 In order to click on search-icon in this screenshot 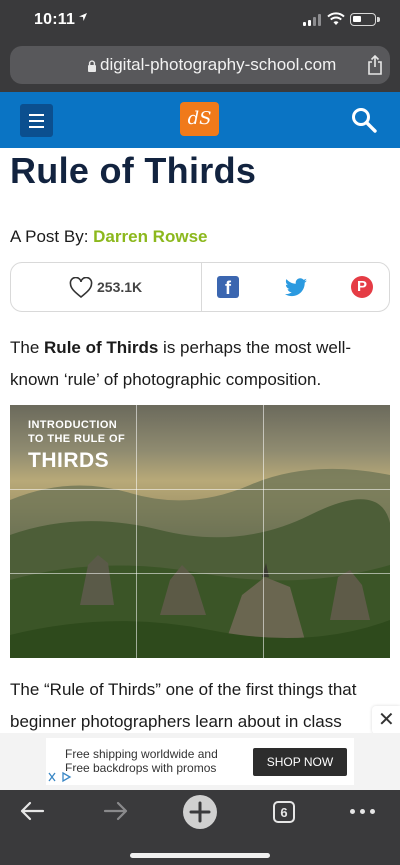, I will do `click(364, 120)`.